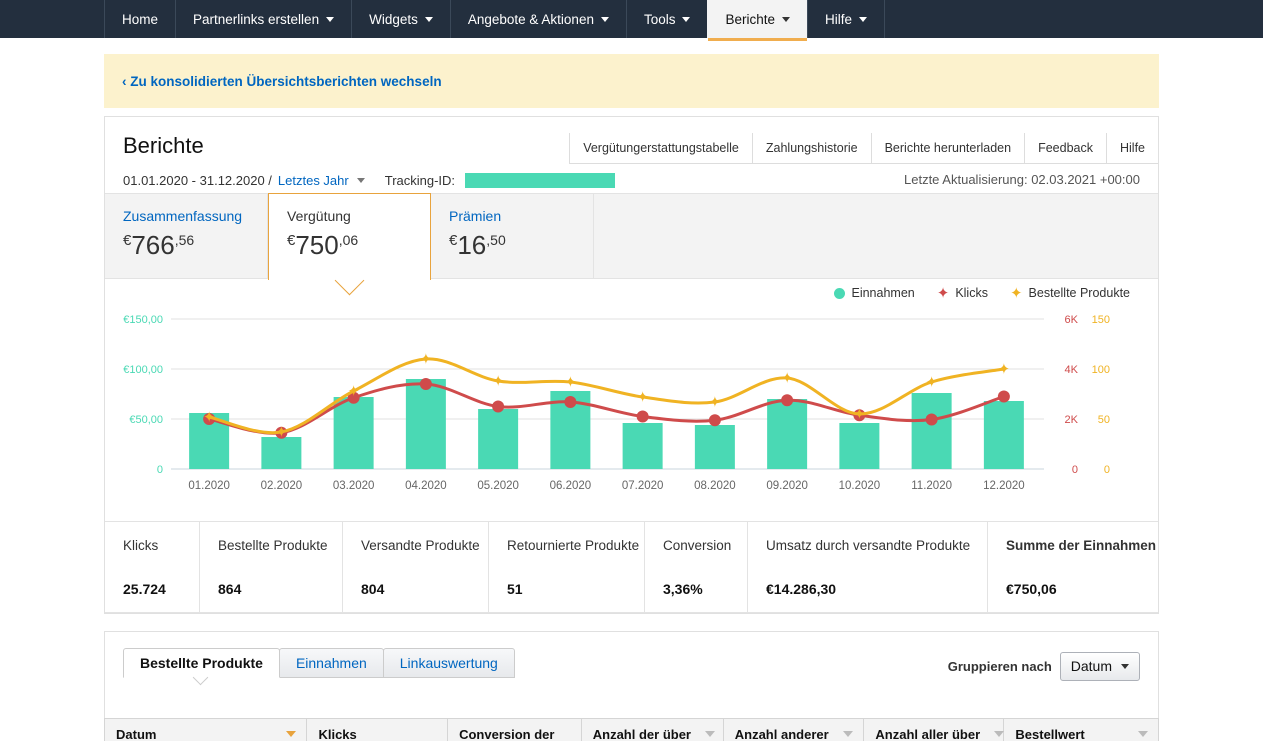 The image size is (1263, 741). Describe the element at coordinates (537, 19) in the screenshot. I see `nav-item-angebote-aktionen: Angebote & Aktionen` at that location.